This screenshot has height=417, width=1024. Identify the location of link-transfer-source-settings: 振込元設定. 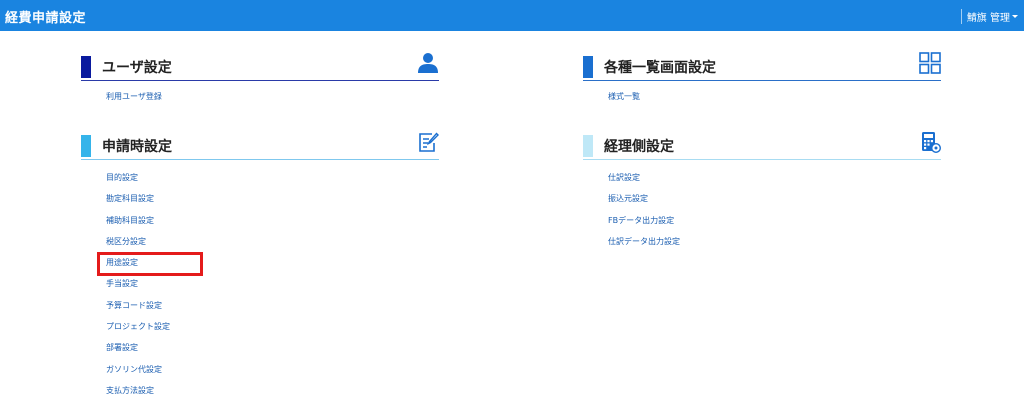
(628, 198).